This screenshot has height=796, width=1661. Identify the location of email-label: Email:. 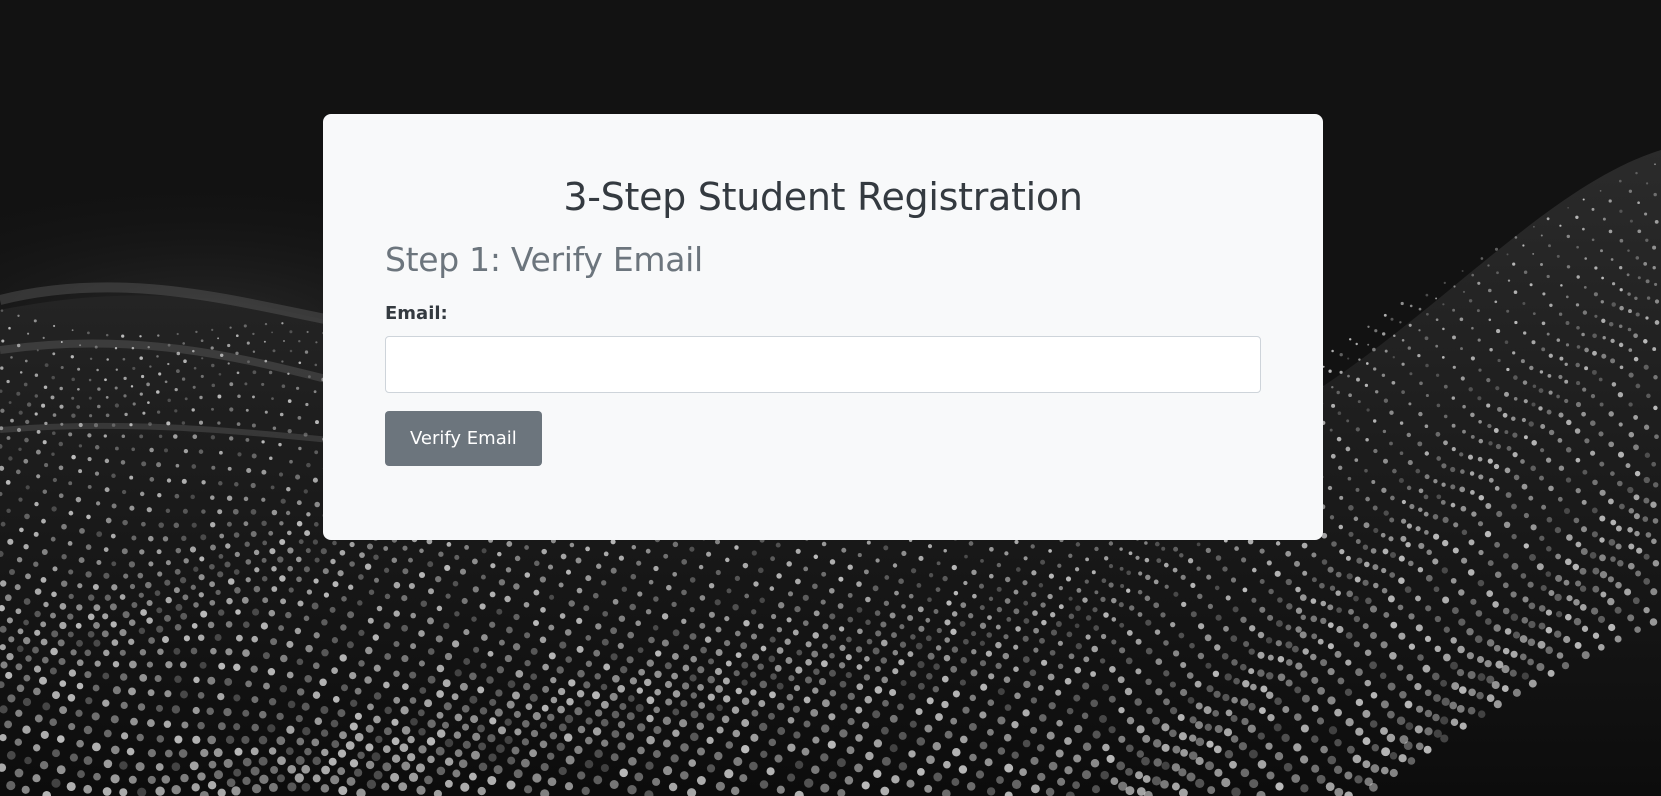
(416, 313).